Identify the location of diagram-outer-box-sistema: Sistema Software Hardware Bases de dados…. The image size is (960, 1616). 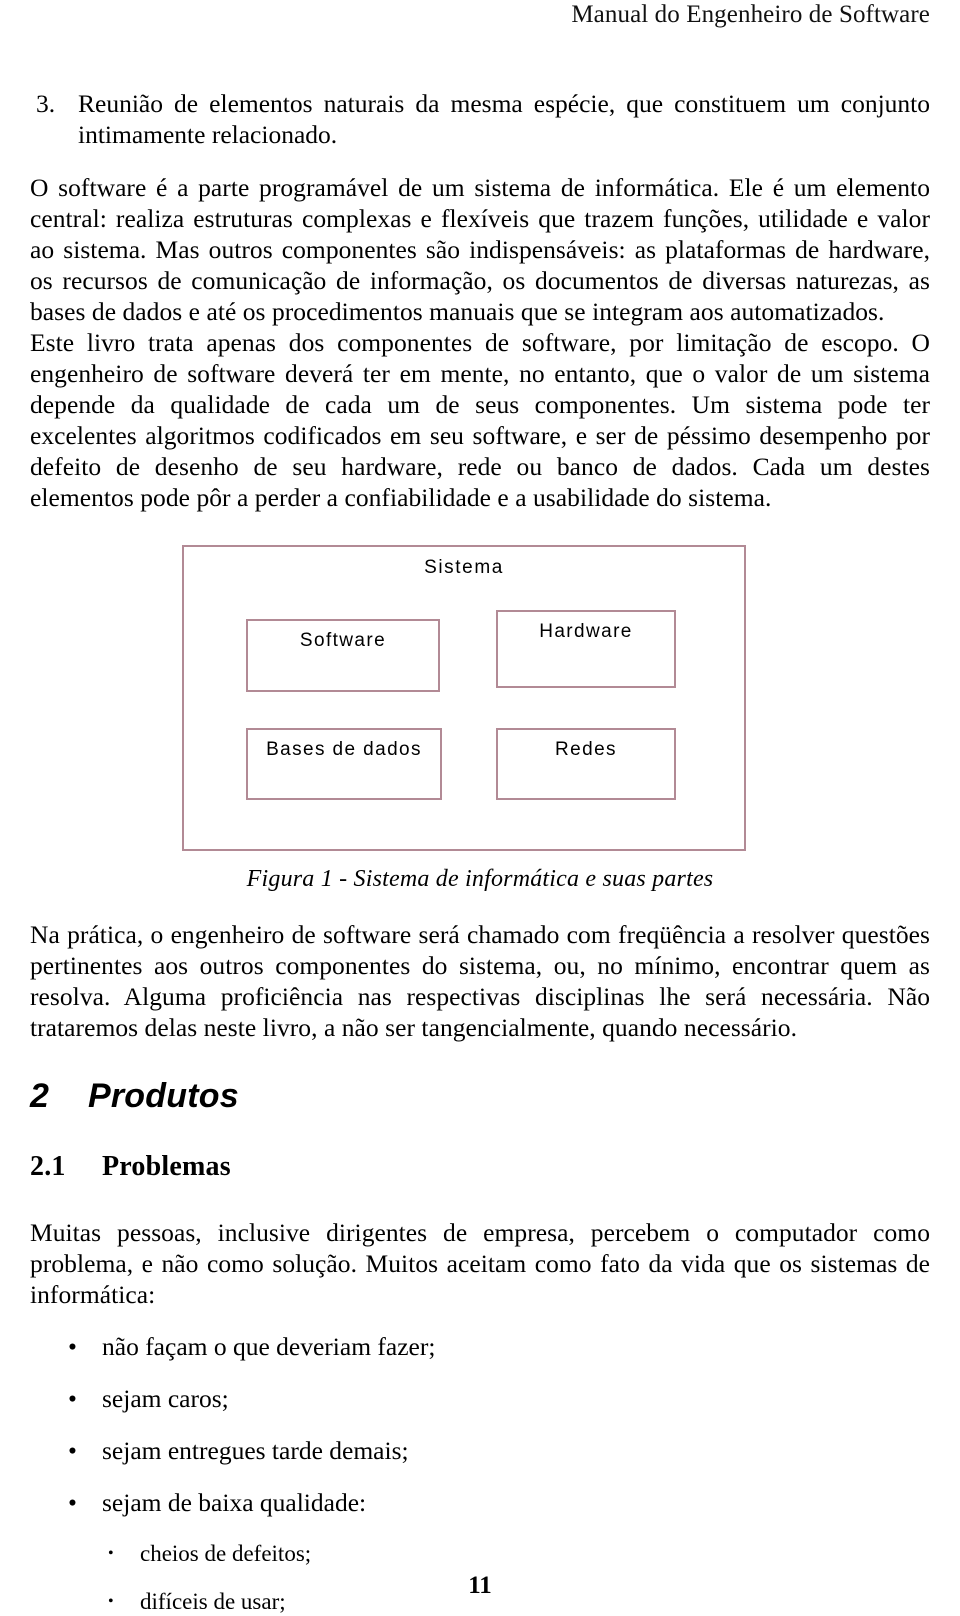
(464, 698).